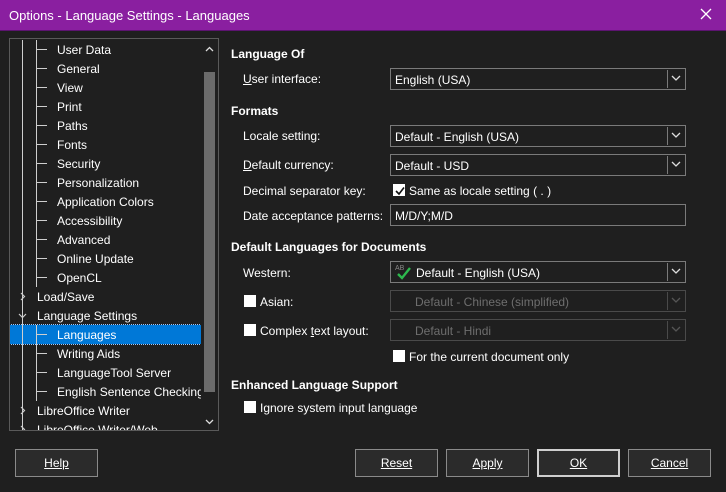  I want to click on asian-checkbox, so click(250, 301).